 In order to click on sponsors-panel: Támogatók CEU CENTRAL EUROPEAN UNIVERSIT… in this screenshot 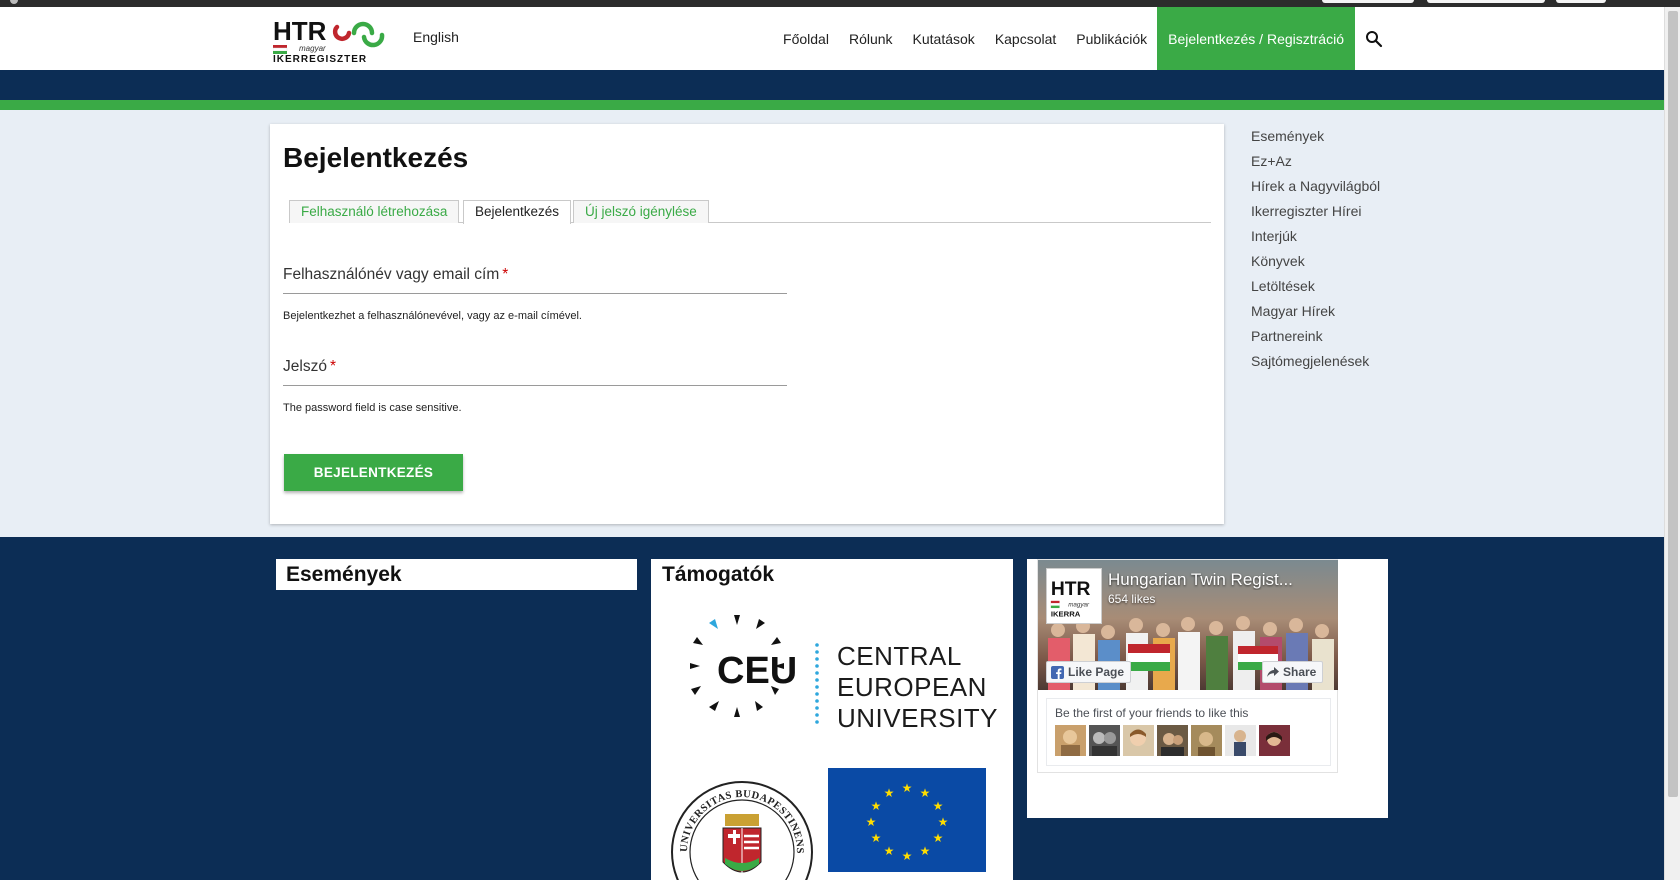, I will do `click(832, 719)`.